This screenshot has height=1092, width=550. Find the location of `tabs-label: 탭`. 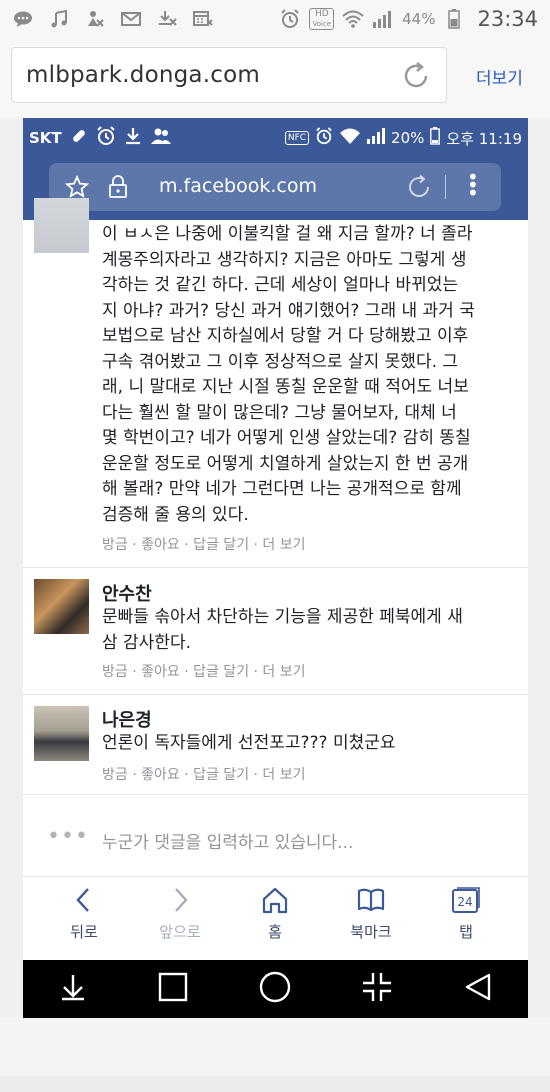

tabs-label: 탭 is located at coordinates (466, 932).